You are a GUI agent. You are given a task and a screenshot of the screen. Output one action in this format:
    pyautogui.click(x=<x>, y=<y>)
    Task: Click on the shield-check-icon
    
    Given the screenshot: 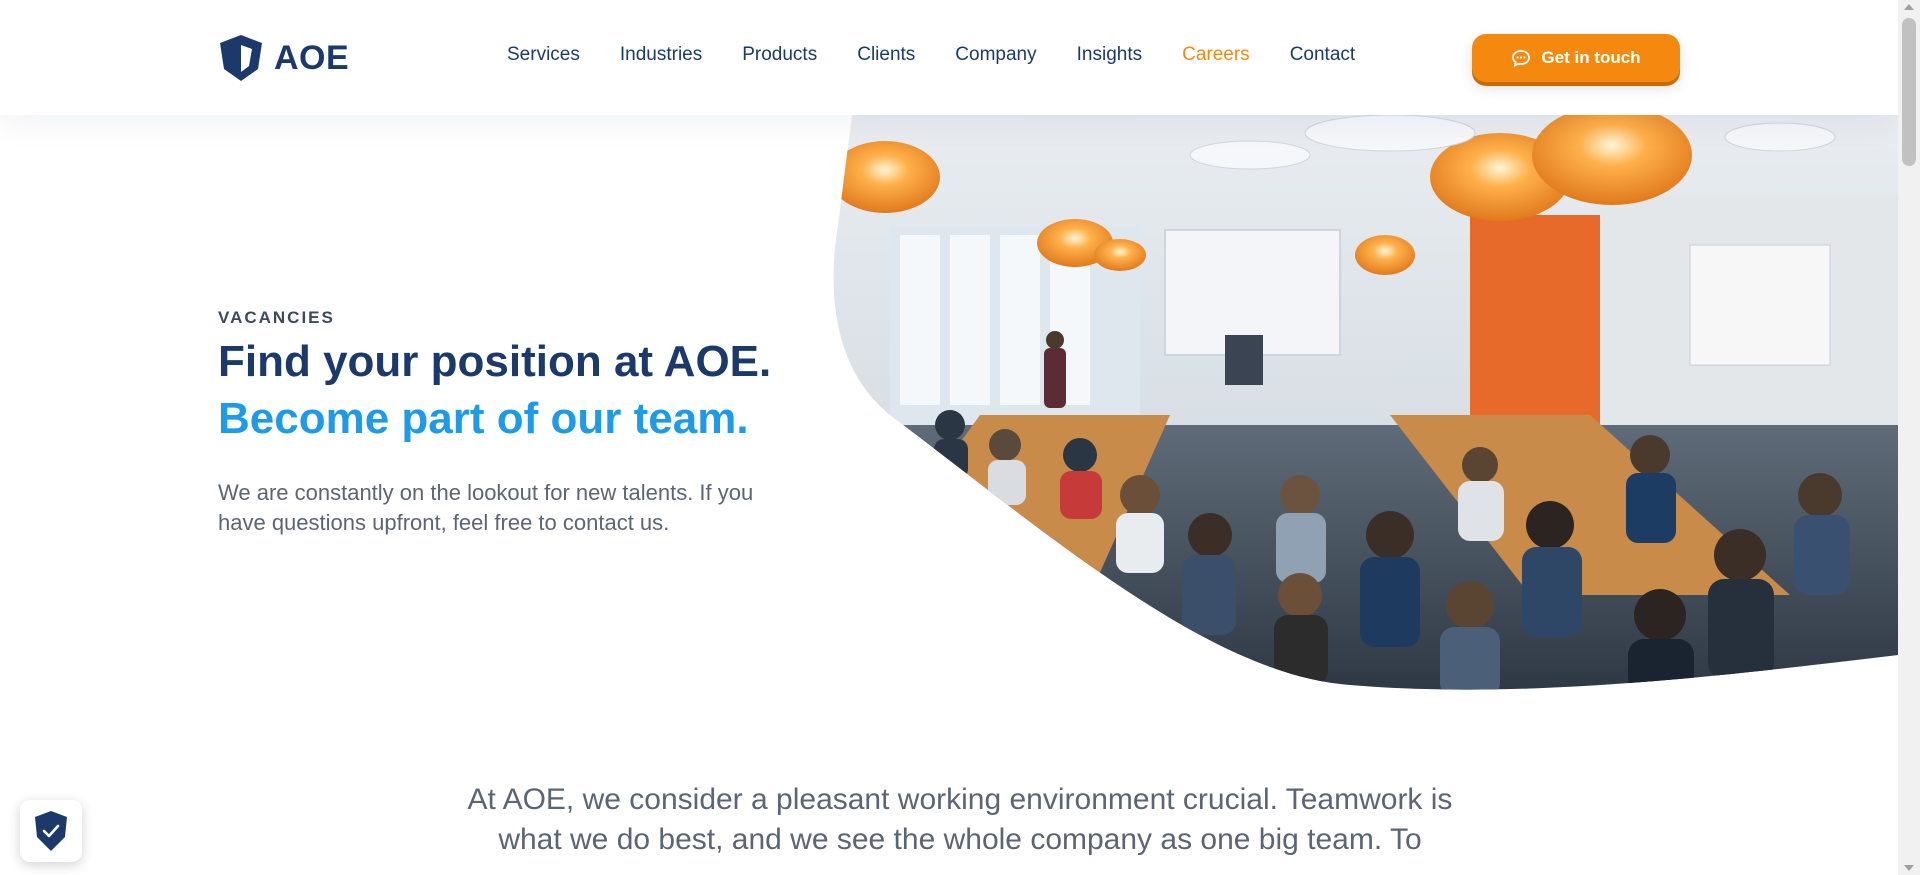 What is the action you would take?
    pyautogui.click(x=51, y=831)
    